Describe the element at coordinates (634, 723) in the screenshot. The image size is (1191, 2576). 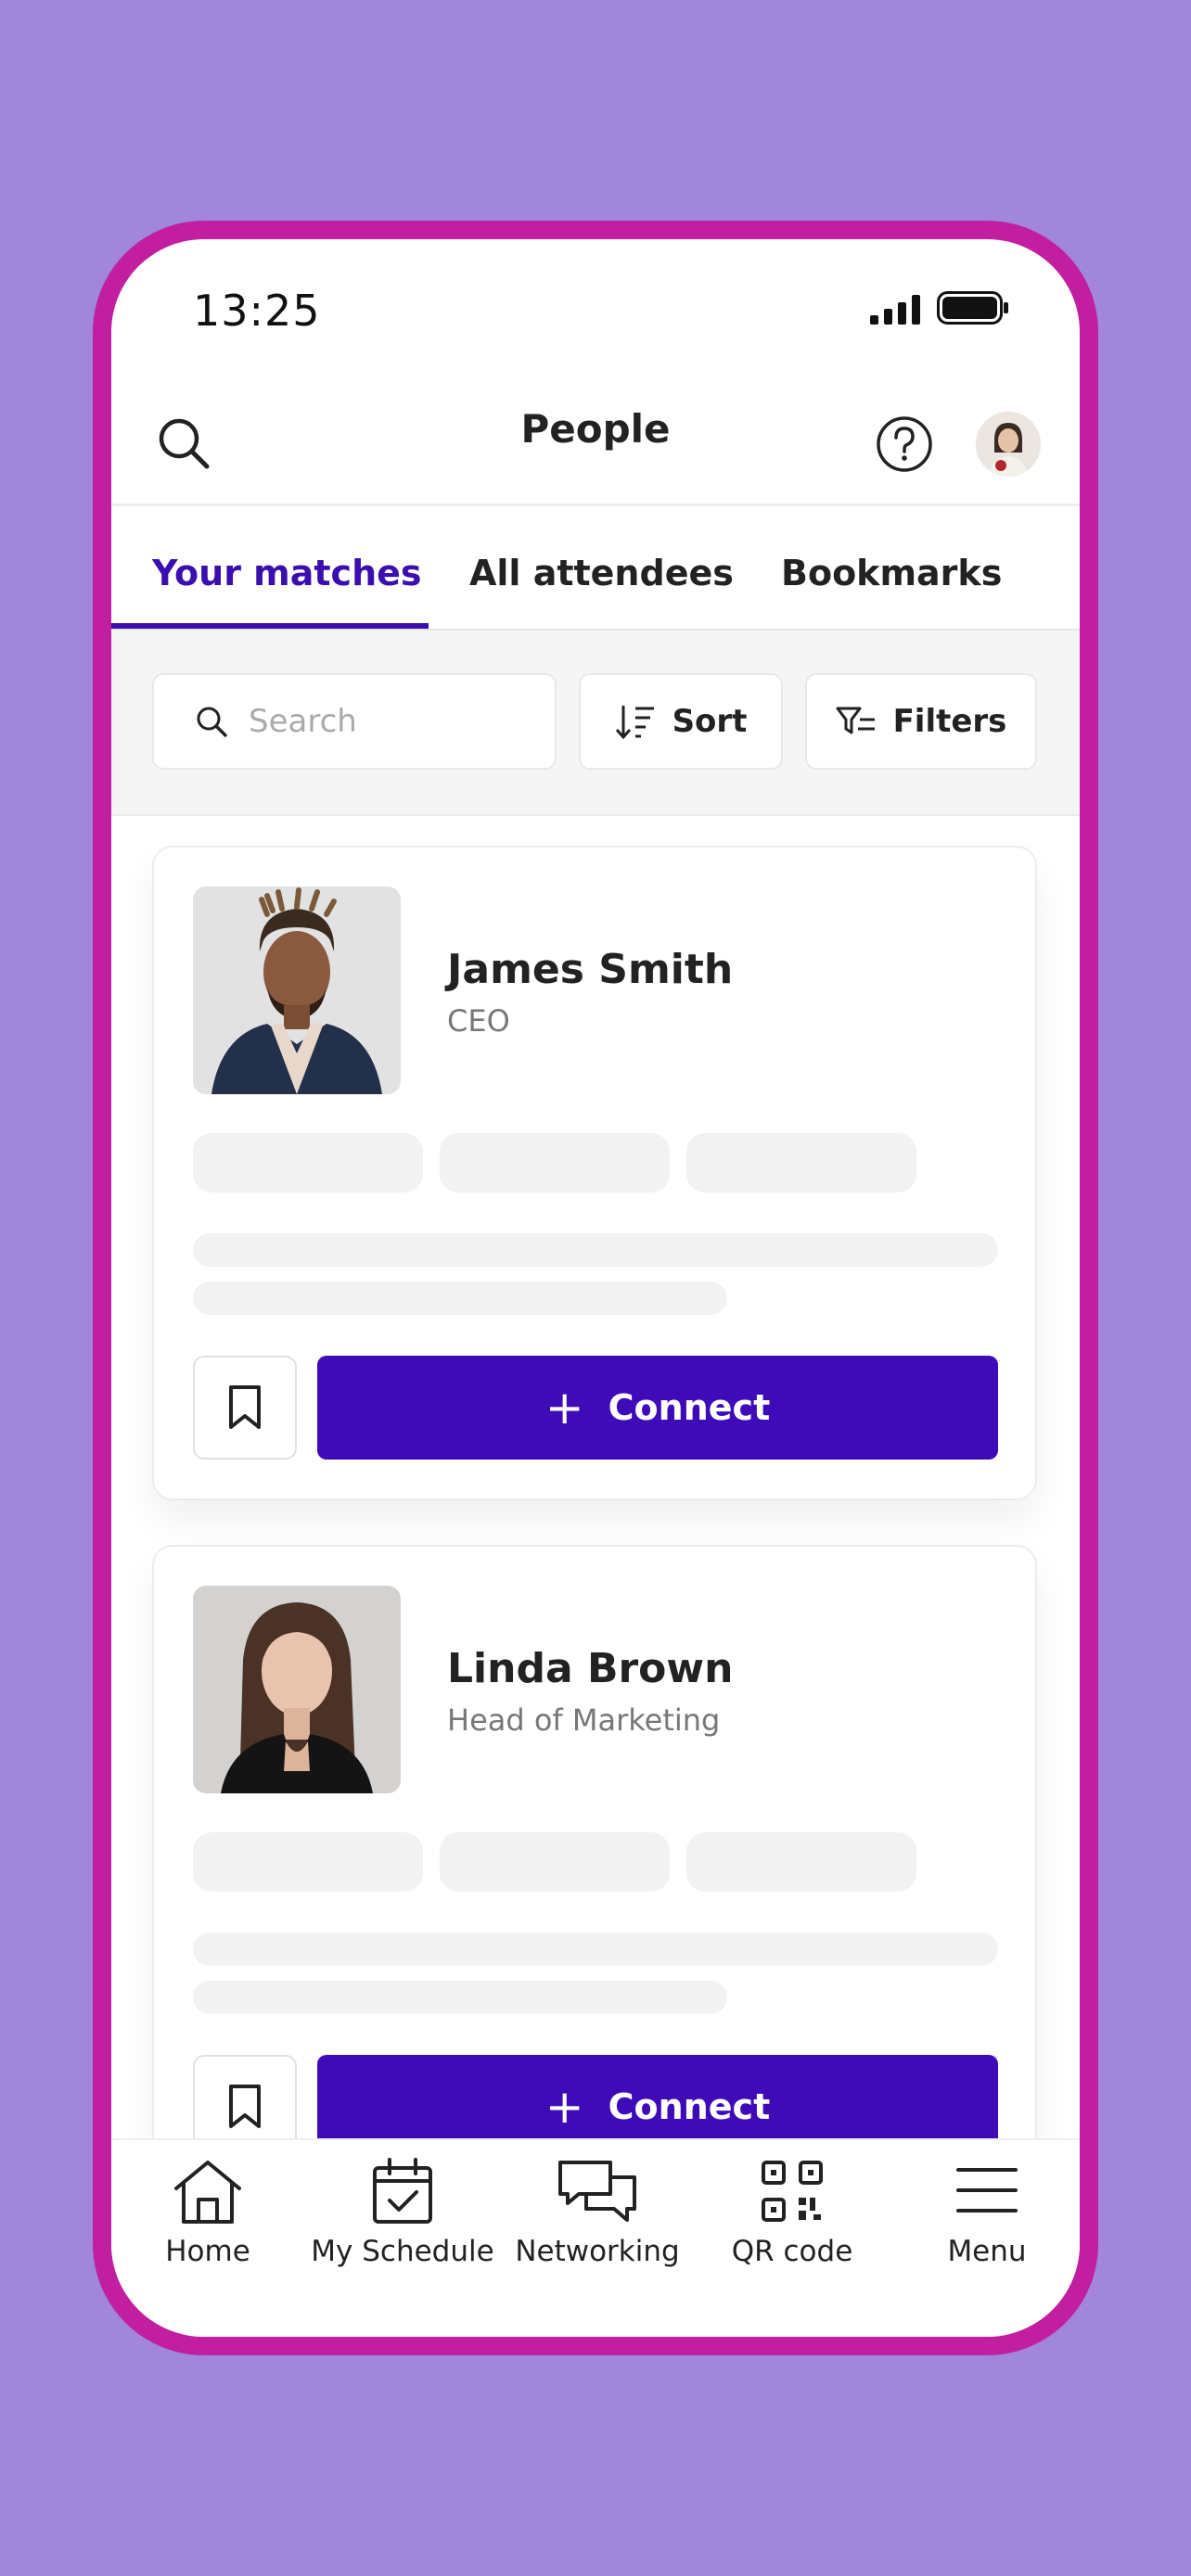
I see `sort-icon` at that location.